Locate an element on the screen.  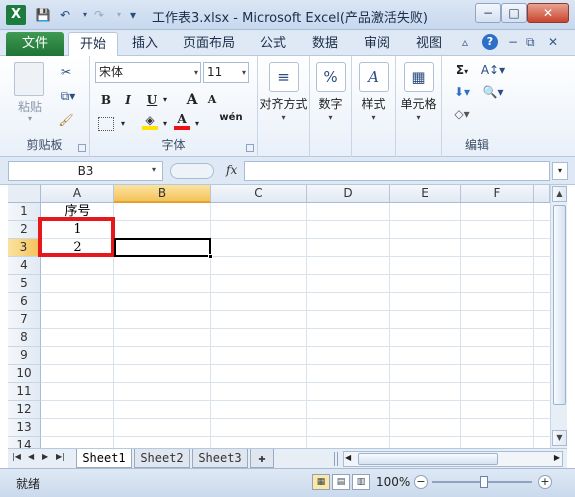
paste-button: 粘贴 is located at coordinates (30, 106).